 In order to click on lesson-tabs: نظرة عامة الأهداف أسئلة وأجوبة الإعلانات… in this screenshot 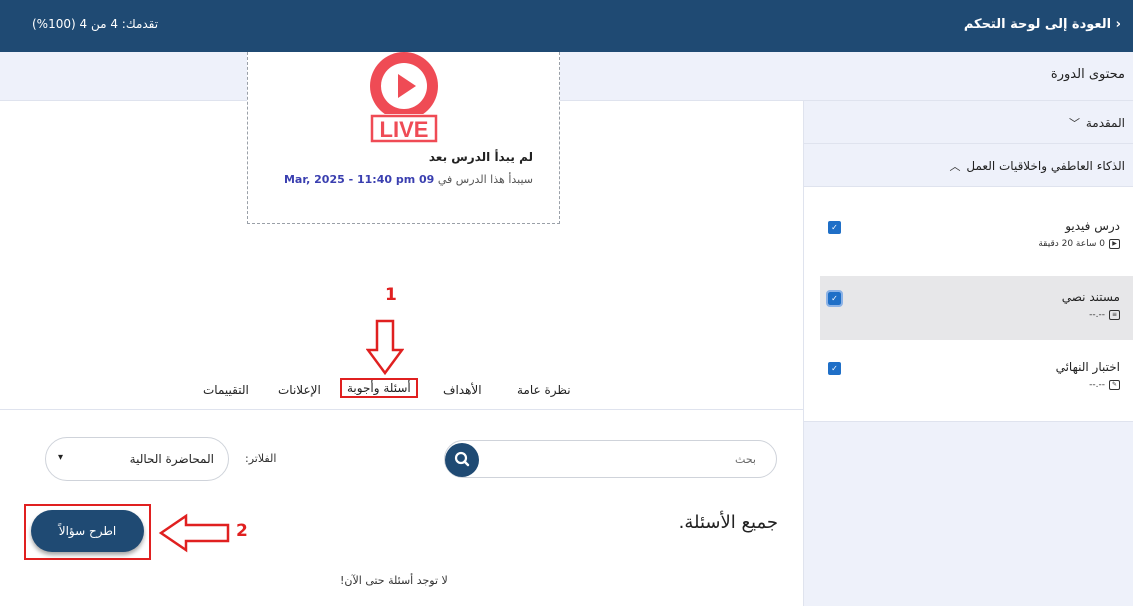, I will do `click(401, 393)`.